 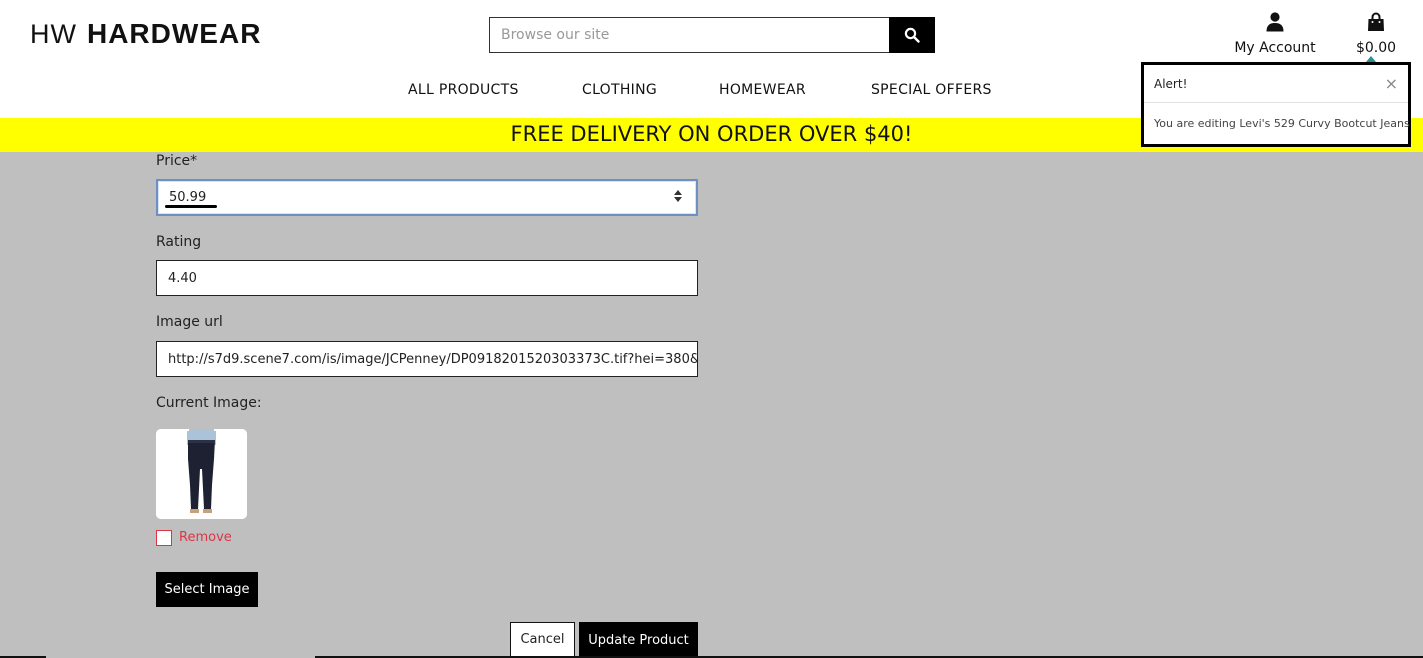 I want to click on nav-clothing: CLOTHING, so click(x=619, y=90).